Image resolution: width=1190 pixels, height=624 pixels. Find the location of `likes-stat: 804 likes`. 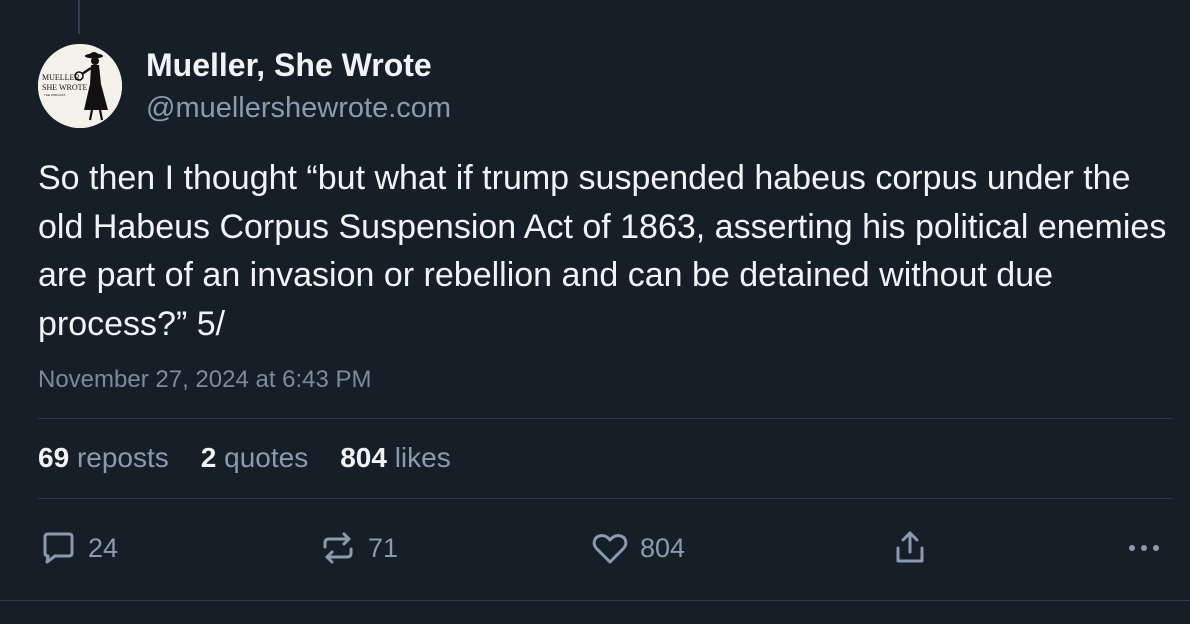

likes-stat: 804 likes is located at coordinates (395, 458).